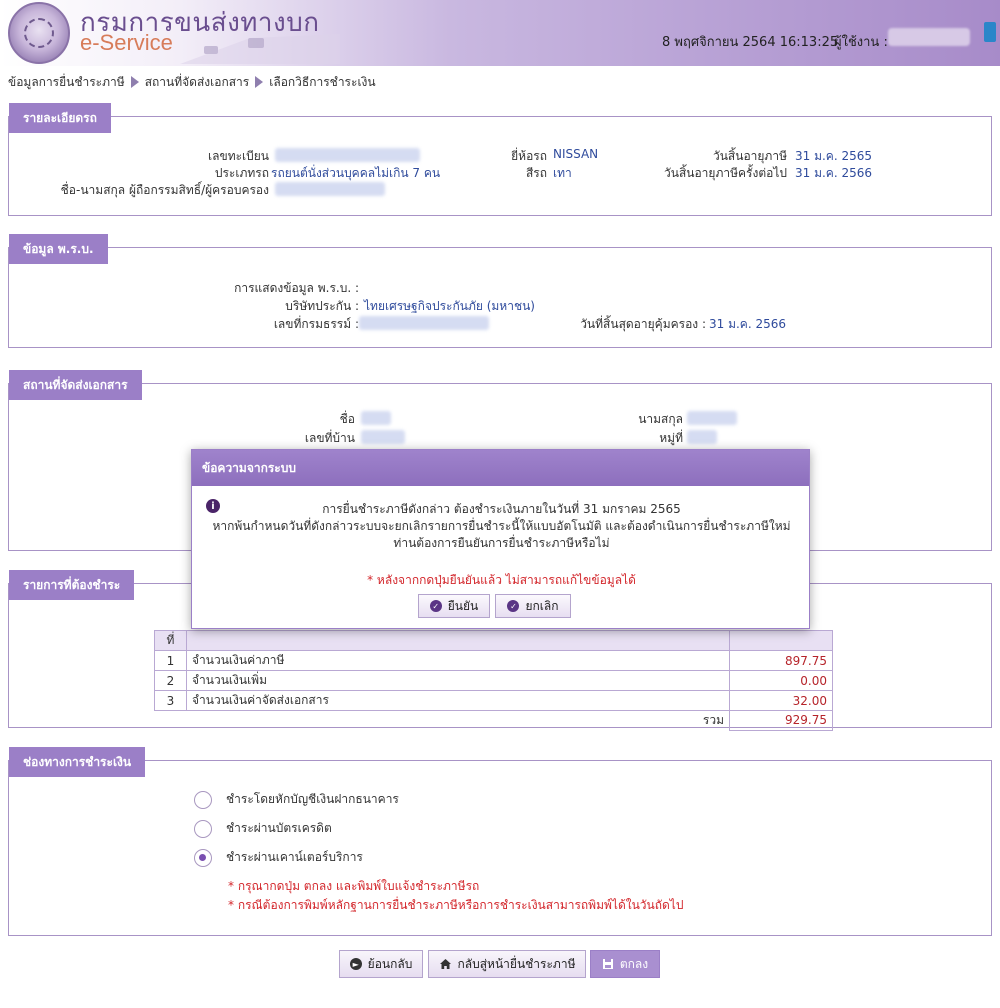  Describe the element at coordinates (500, 468) in the screenshot. I see `dialog-title: ข้อความจากระบบ` at that location.